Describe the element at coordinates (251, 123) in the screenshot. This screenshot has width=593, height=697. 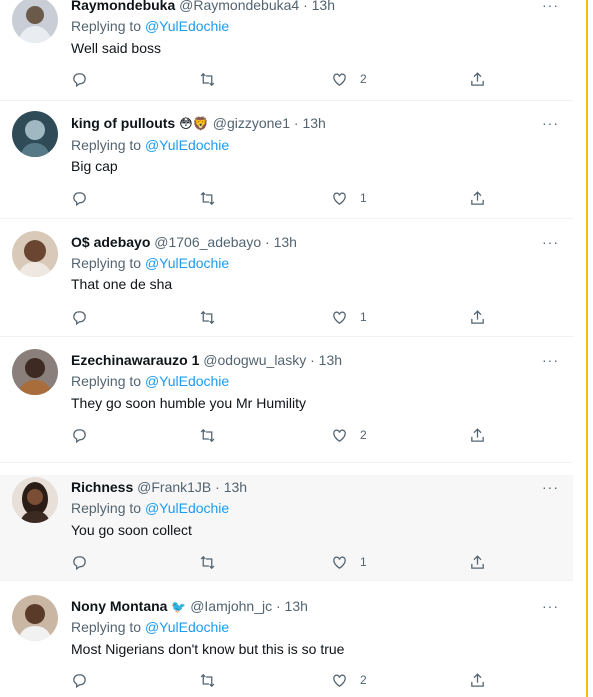
I see `user-handle: @gizzyone1` at that location.